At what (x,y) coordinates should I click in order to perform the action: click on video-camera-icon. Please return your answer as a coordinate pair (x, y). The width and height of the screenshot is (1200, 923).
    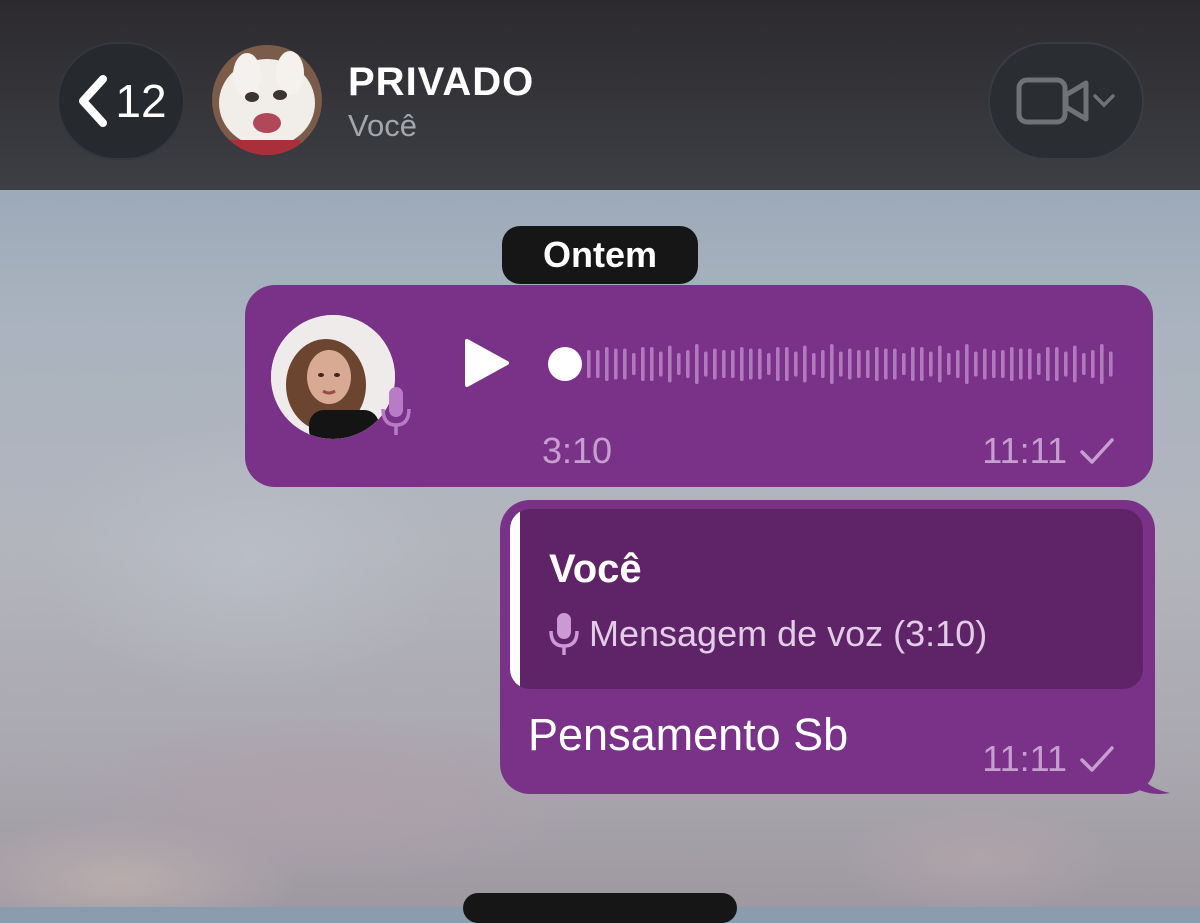
    Looking at the image, I should click on (1052, 101).